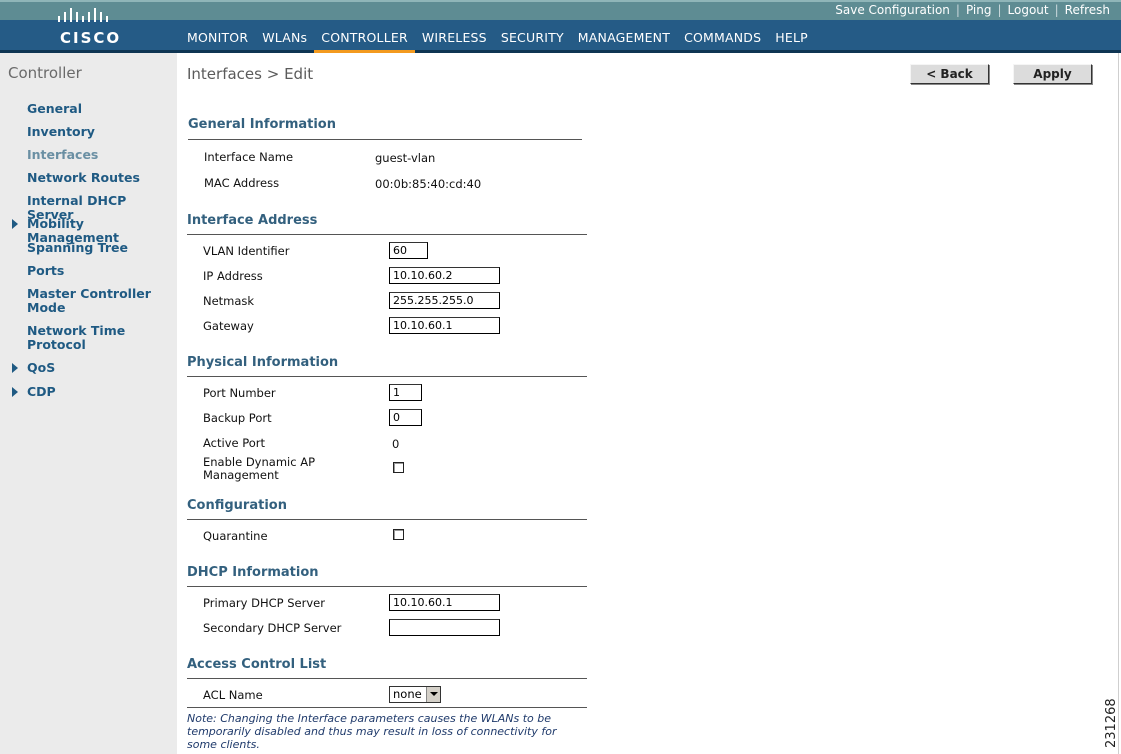 The height and width of the screenshot is (754, 1121). I want to click on sidebar-item-spanning-tree: Spanning Tree, so click(77, 248).